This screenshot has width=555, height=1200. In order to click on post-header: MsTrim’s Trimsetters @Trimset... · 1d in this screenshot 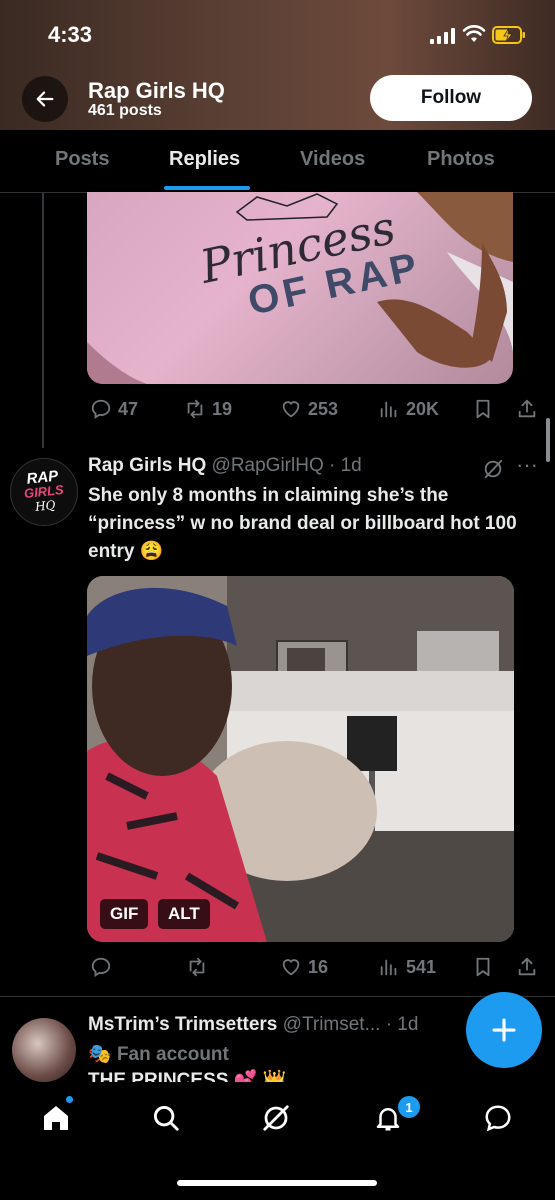, I will do `click(253, 1025)`.